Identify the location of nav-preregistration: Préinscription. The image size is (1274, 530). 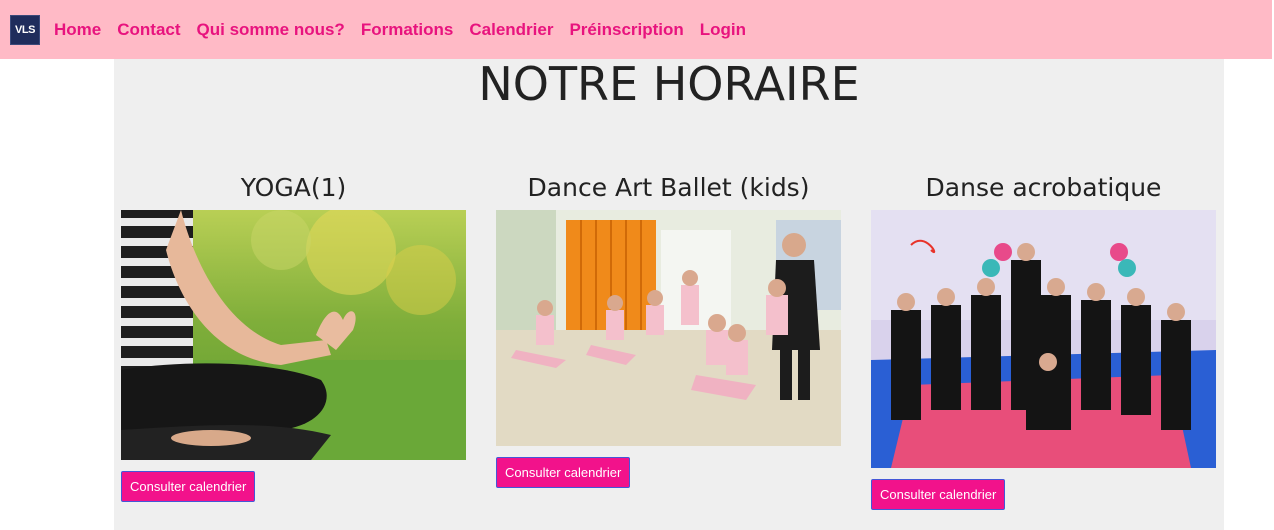
(626, 30).